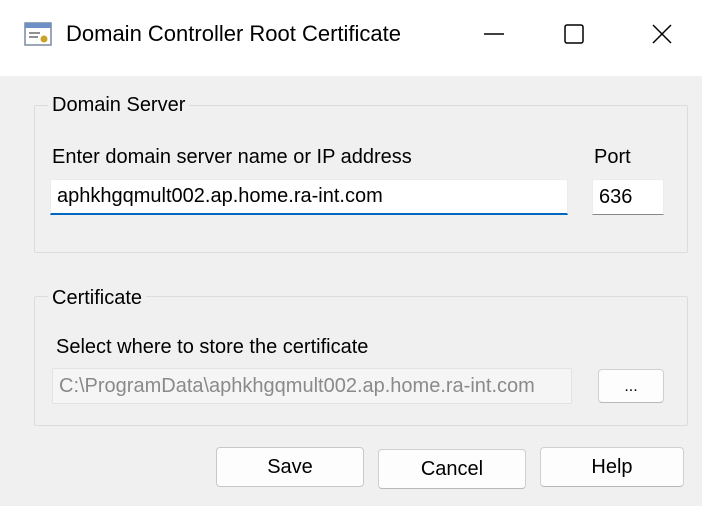  What do you see at coordinates (452, 469) in the screenshot?
I see `cancel-button: Cancel` at bounding box center [452, 469].